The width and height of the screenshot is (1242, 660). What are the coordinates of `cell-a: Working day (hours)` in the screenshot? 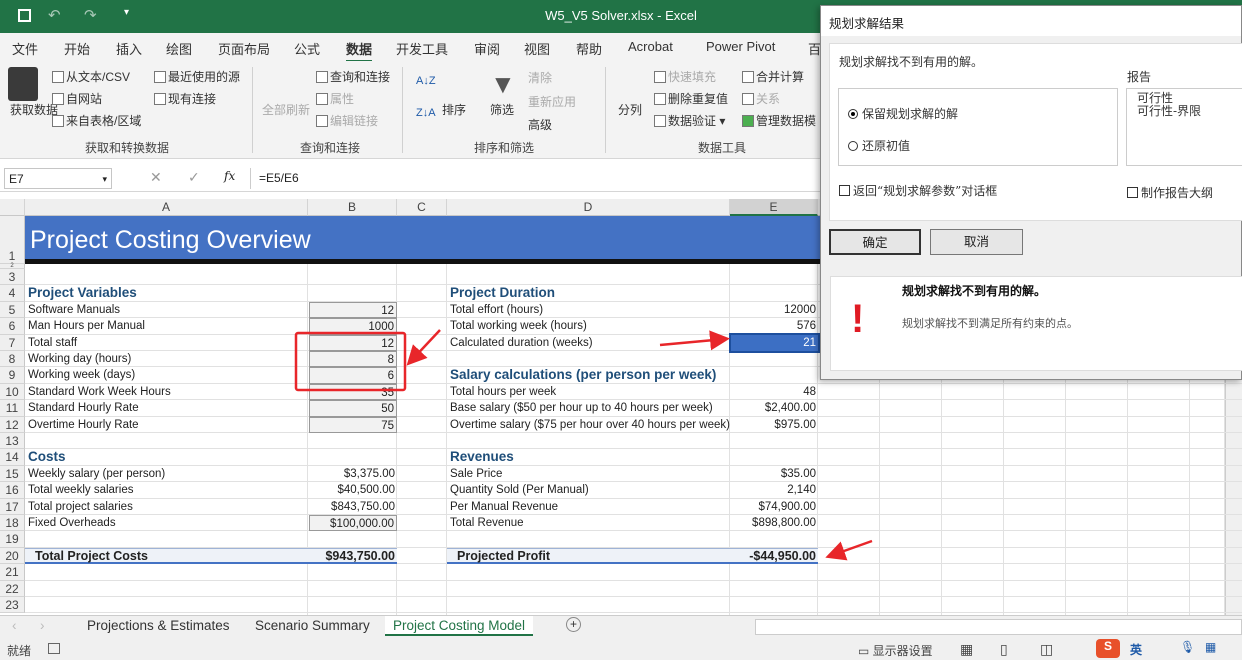 It's located at (166, 359).